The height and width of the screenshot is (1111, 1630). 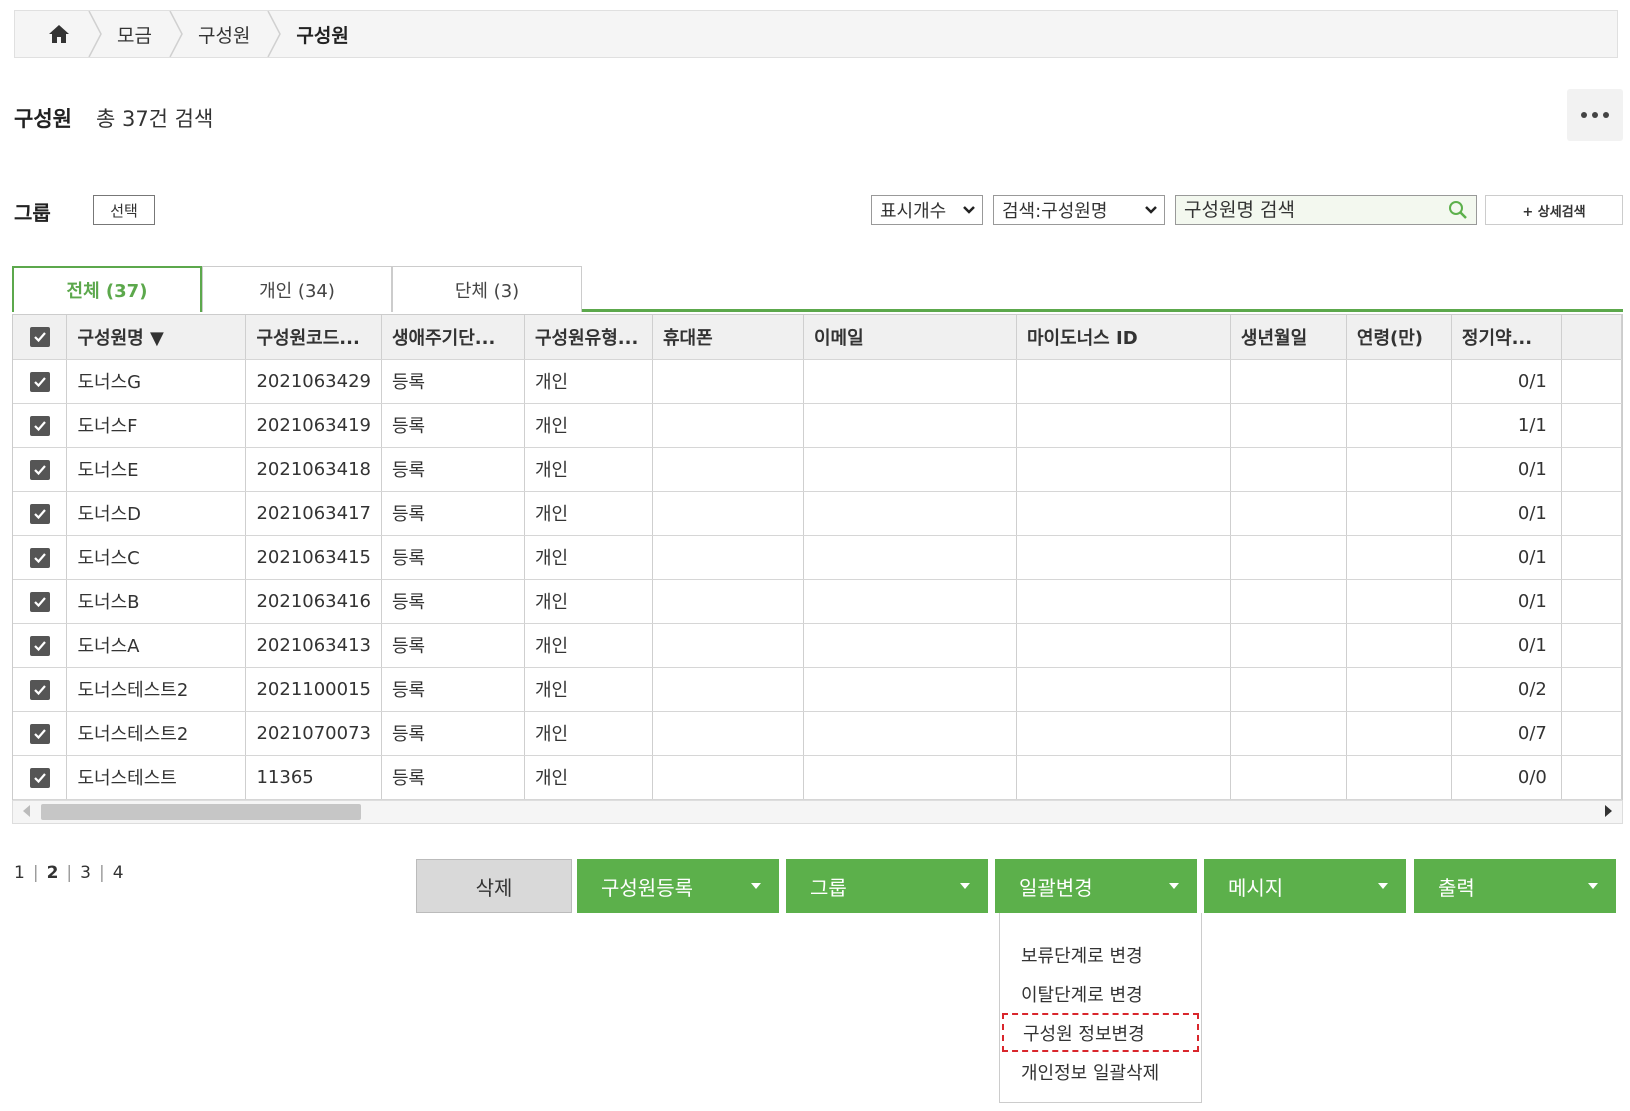 I want to click on table-row: 도너스B 2021063416 등록 개인 0/1, so click(x=817, y=601).